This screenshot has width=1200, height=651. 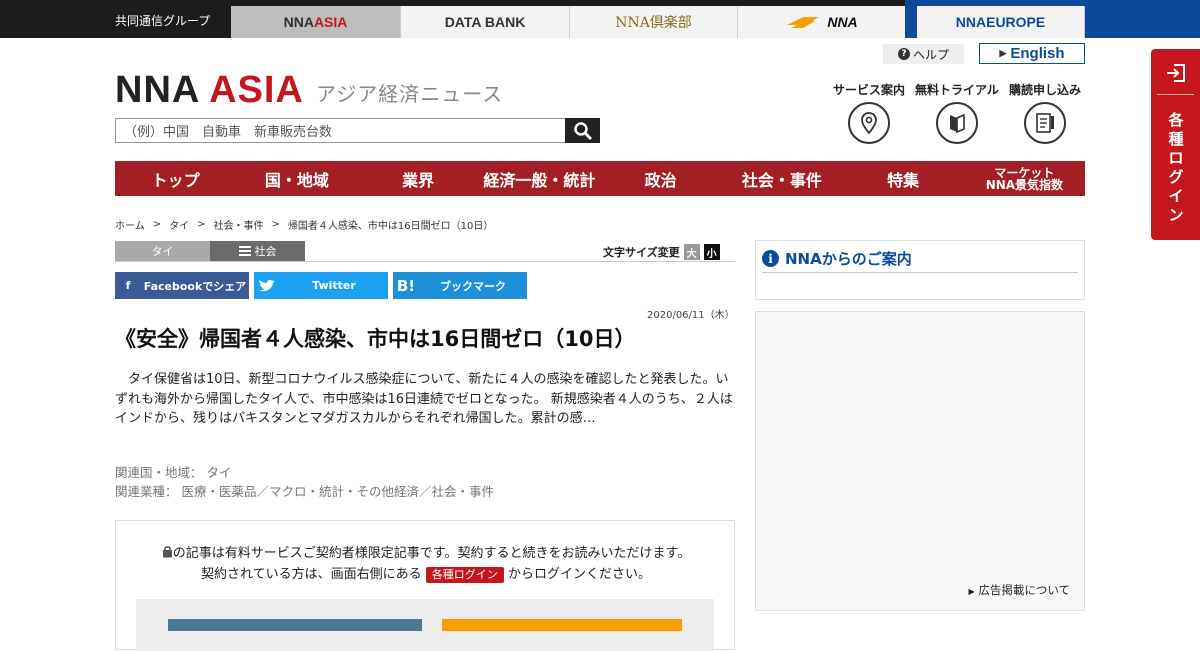 I want to click on tab-nna-club-label: NNA倶楽部, so click(x=653, y=23).